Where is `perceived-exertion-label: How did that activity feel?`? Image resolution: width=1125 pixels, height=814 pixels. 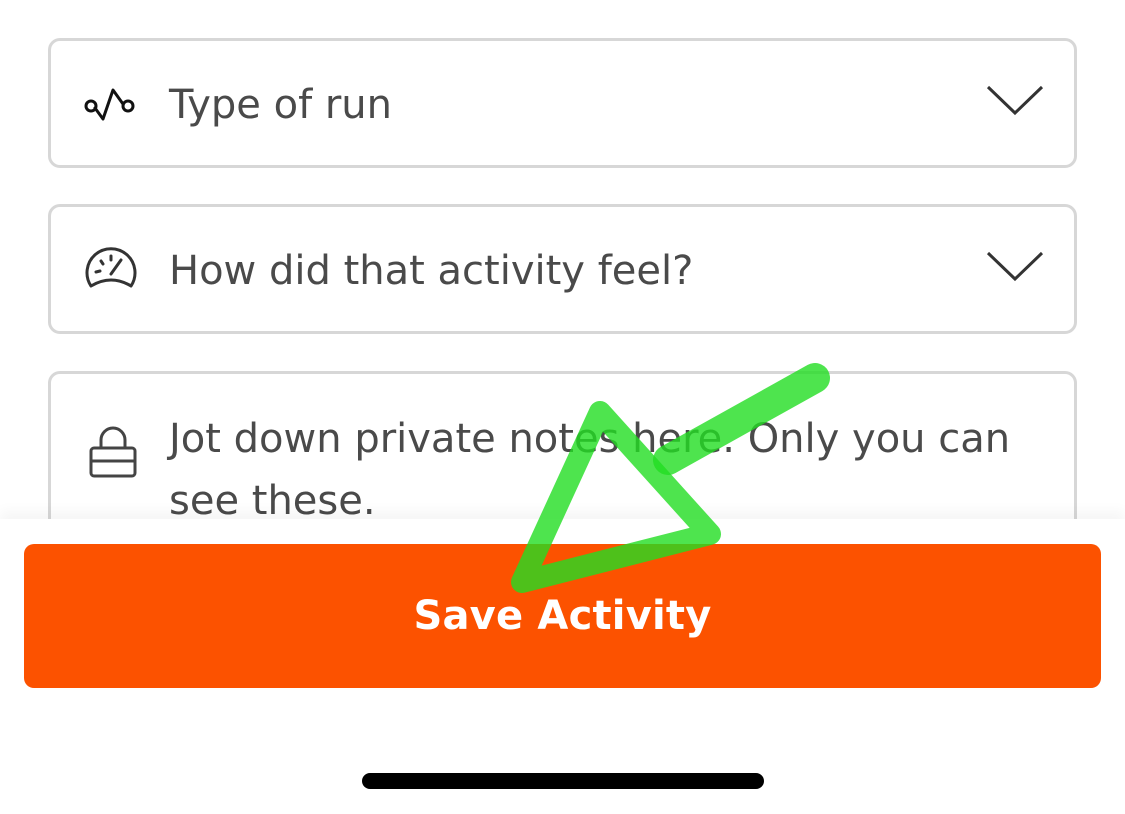
perceived-exertion-label: How did that activity feel? is located at coordinates (431, 271).